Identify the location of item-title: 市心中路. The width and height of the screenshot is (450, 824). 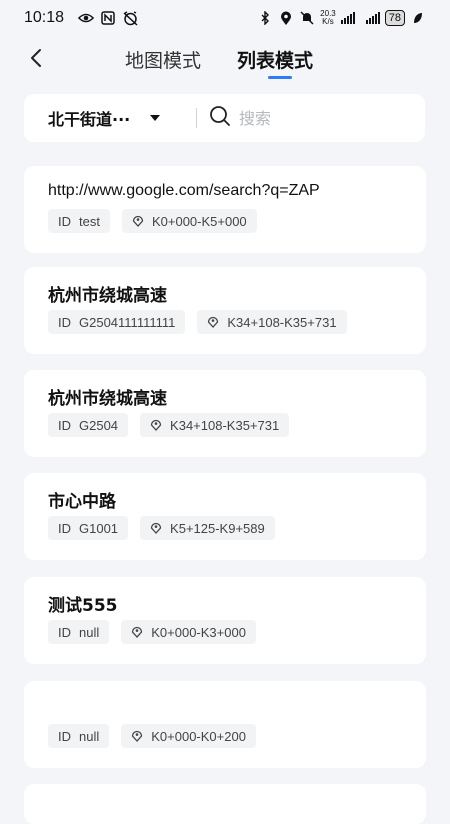
(82, 502).